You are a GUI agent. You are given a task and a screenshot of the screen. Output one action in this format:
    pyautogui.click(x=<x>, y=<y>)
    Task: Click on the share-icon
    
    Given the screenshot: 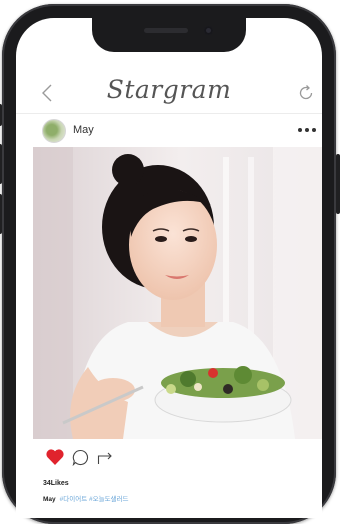 What is the action you would take?
    pyautogui.click(x=105, y=457)
    